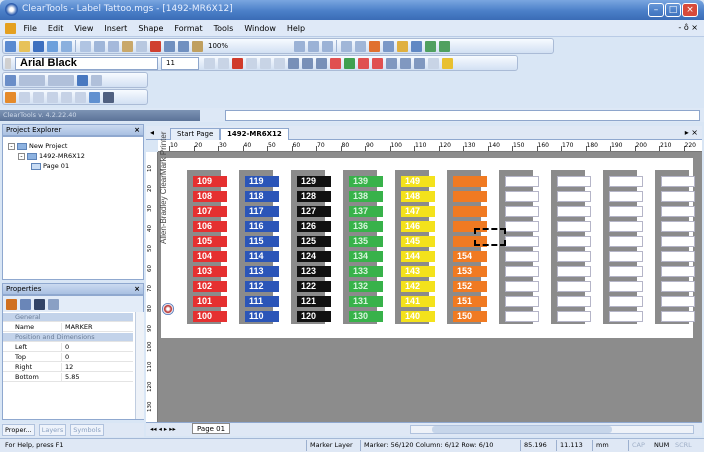 The image size is (704, 452). I want to click on marker-cell: 134, so click(366, 256).